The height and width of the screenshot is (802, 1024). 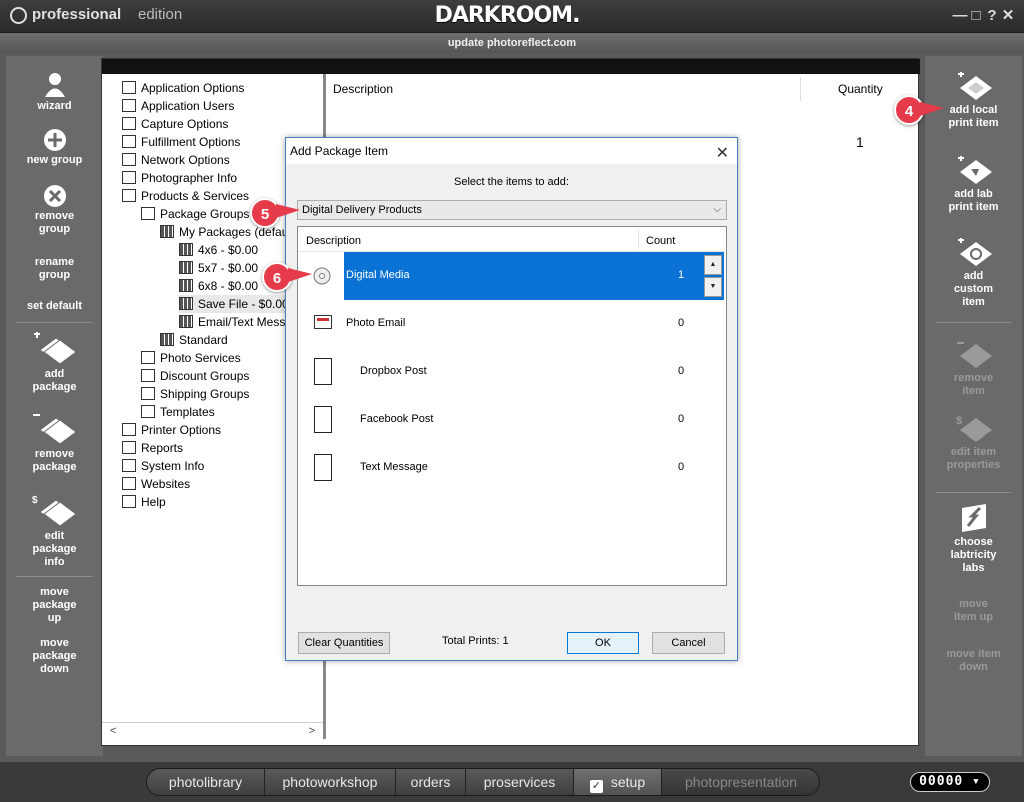 What do you see at coordinates (152, 448) in the screenshot?
I see `tree-item: Reports` at bounding box center [152, 448].